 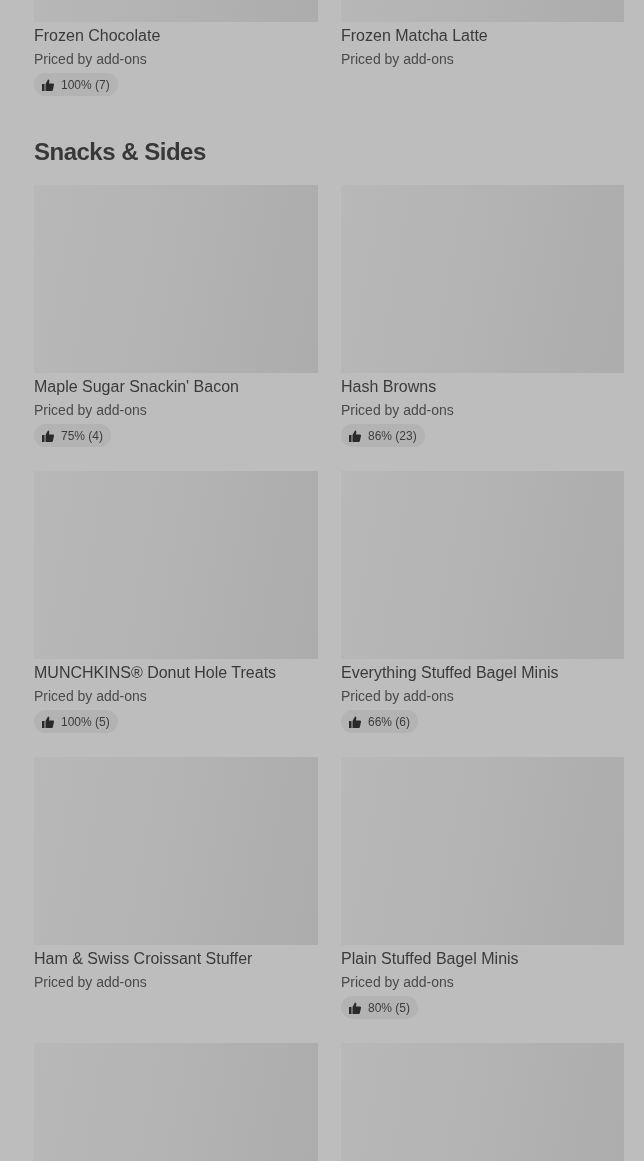 I want to click on rating-text: 66% (6), so click(x=389, y=721).